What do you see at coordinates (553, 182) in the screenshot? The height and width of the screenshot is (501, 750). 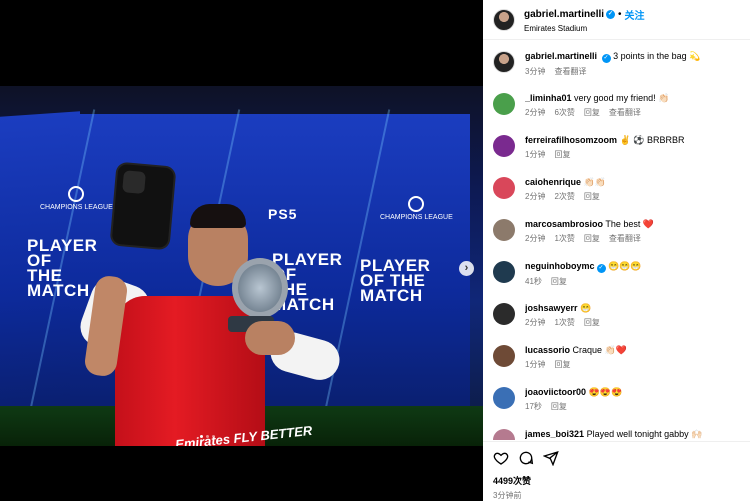 I see `comment-username: caiohenrique` at bounding box center [553, 182].